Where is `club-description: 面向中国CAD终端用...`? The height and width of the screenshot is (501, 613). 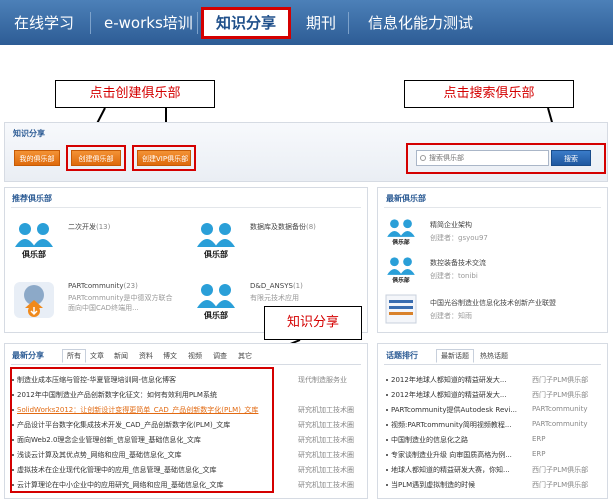 club-description: 面向中国CAD终端用... is located at coordinates (103, 308).